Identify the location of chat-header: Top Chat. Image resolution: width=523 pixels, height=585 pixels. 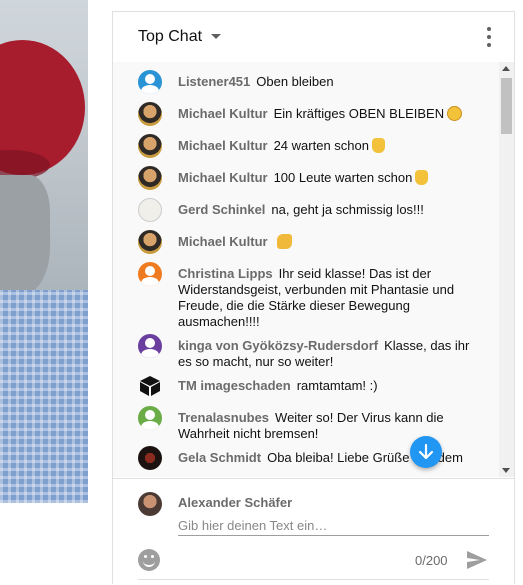
(313, 36).